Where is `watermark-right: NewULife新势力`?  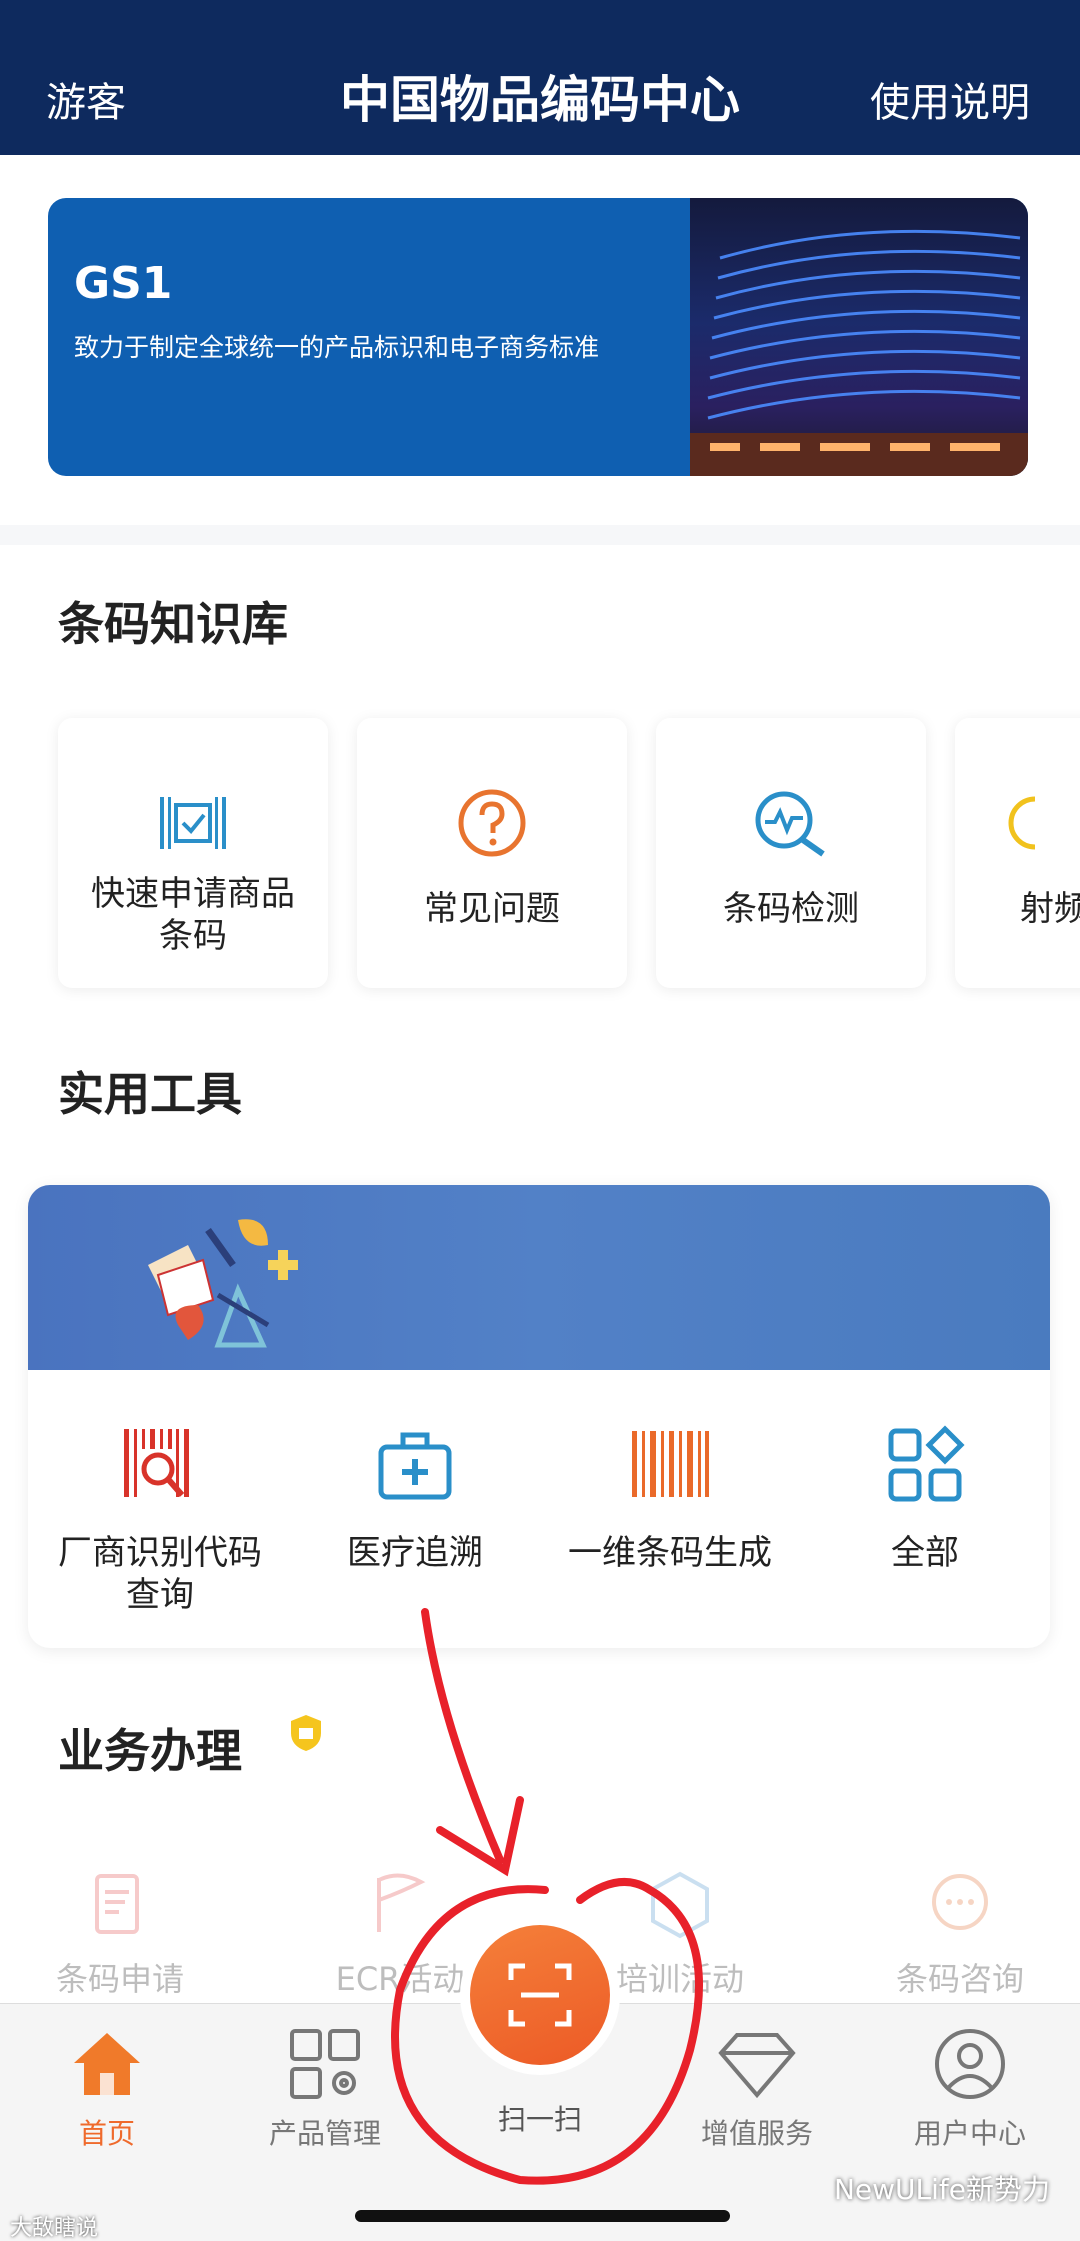
watermark-right: NewULife新势力 is located at coordinates (941, 2189).